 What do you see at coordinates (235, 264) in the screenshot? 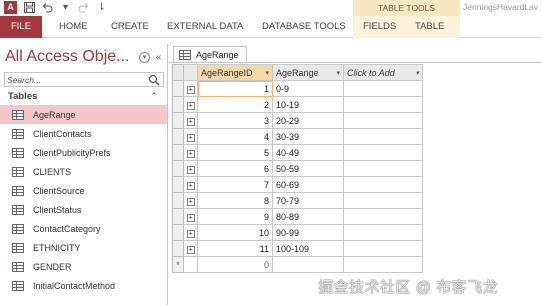
I see `cell-agerangeid-new: 0` at bounding box center [235, 264].